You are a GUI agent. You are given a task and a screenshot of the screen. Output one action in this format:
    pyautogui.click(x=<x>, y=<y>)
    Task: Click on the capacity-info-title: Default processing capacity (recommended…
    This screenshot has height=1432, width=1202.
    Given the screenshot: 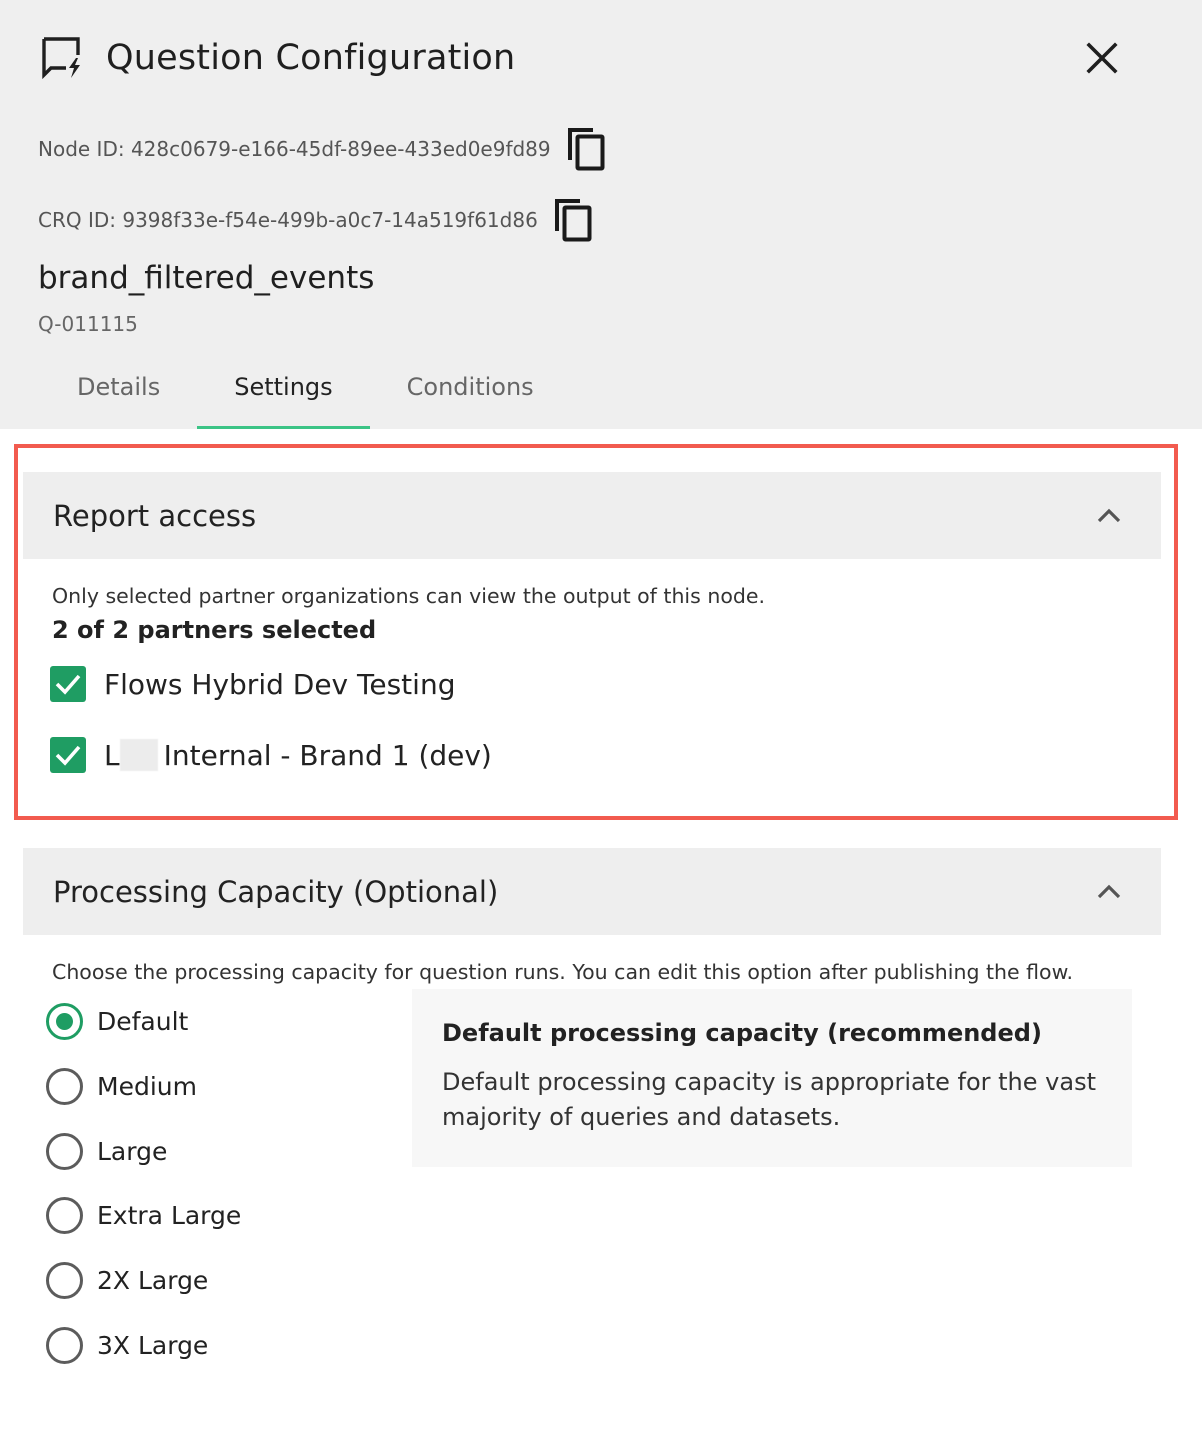 What is the action you would take?
    pyautogui.click(x=742, y=1033)
    